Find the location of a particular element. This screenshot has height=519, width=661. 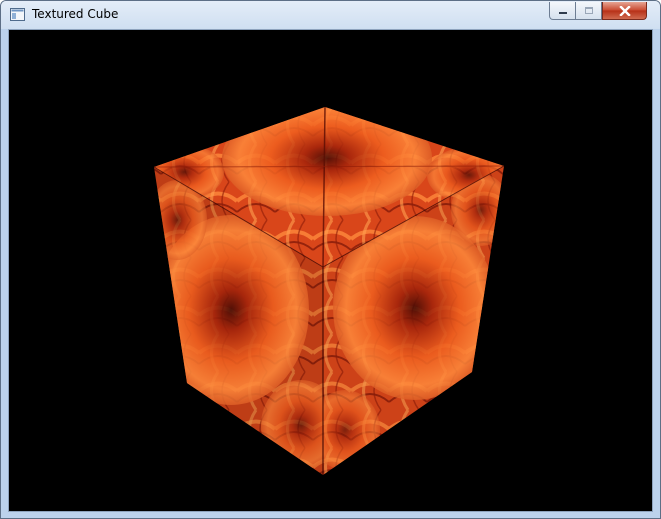

maximize-button is located at coordinates (589, 11).